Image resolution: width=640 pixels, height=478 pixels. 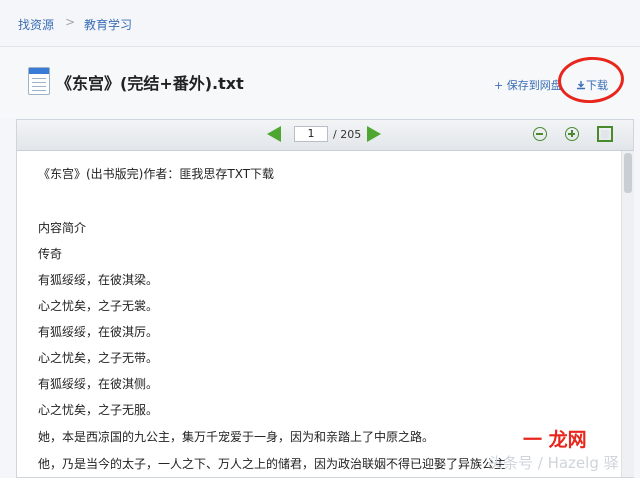 I want to click on text-line: 《东宫》(出书版完)作者：匪我思存TXT下载, so click(x=156, y=174).